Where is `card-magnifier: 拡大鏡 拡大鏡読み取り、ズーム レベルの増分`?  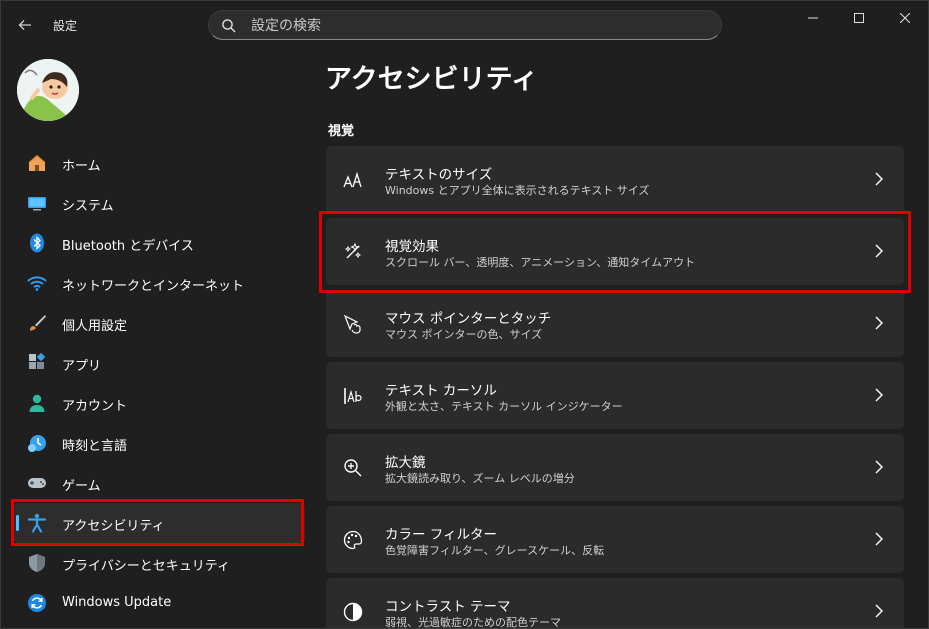 card-magnifier: 拡大鏡 拡大鏡読み取り、ズーム レベルの増分 is located at coordinates (615, 467).